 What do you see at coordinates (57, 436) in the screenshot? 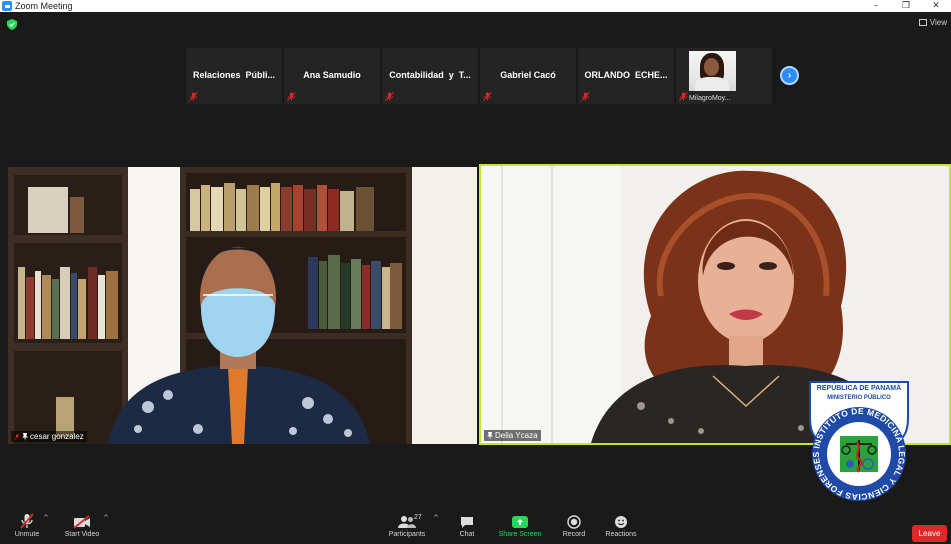
I see `participant-name: cesar gonzalez` at bounding box center [57, 436].